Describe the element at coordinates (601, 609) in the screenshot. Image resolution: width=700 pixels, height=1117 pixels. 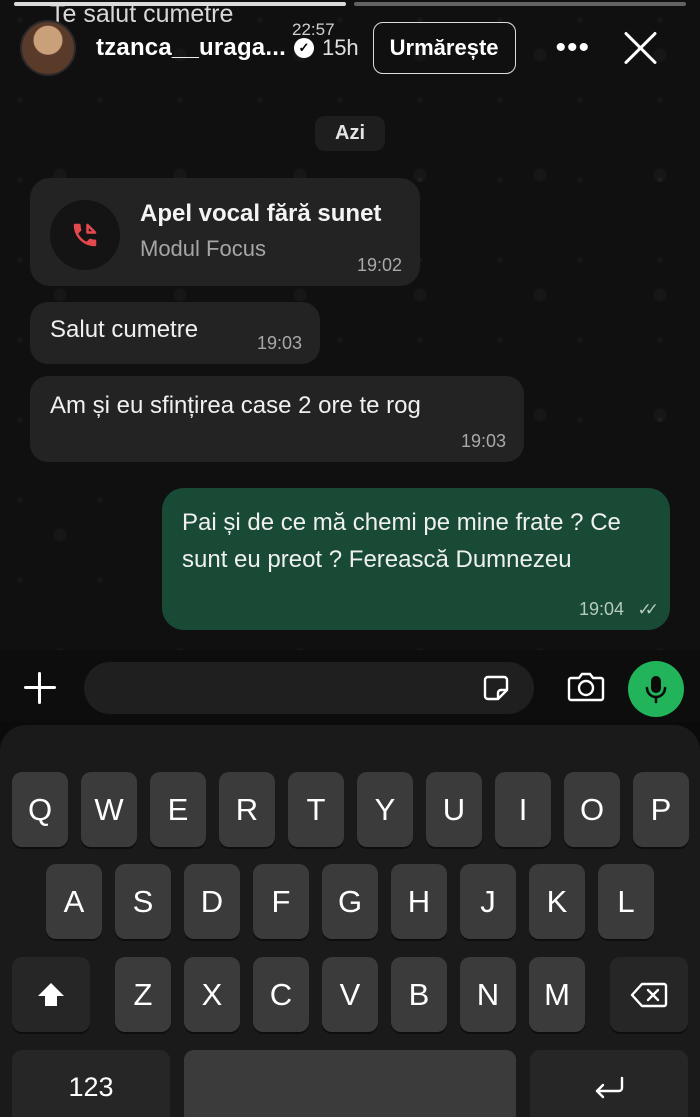
I see `message-time: 19:04` at that location.